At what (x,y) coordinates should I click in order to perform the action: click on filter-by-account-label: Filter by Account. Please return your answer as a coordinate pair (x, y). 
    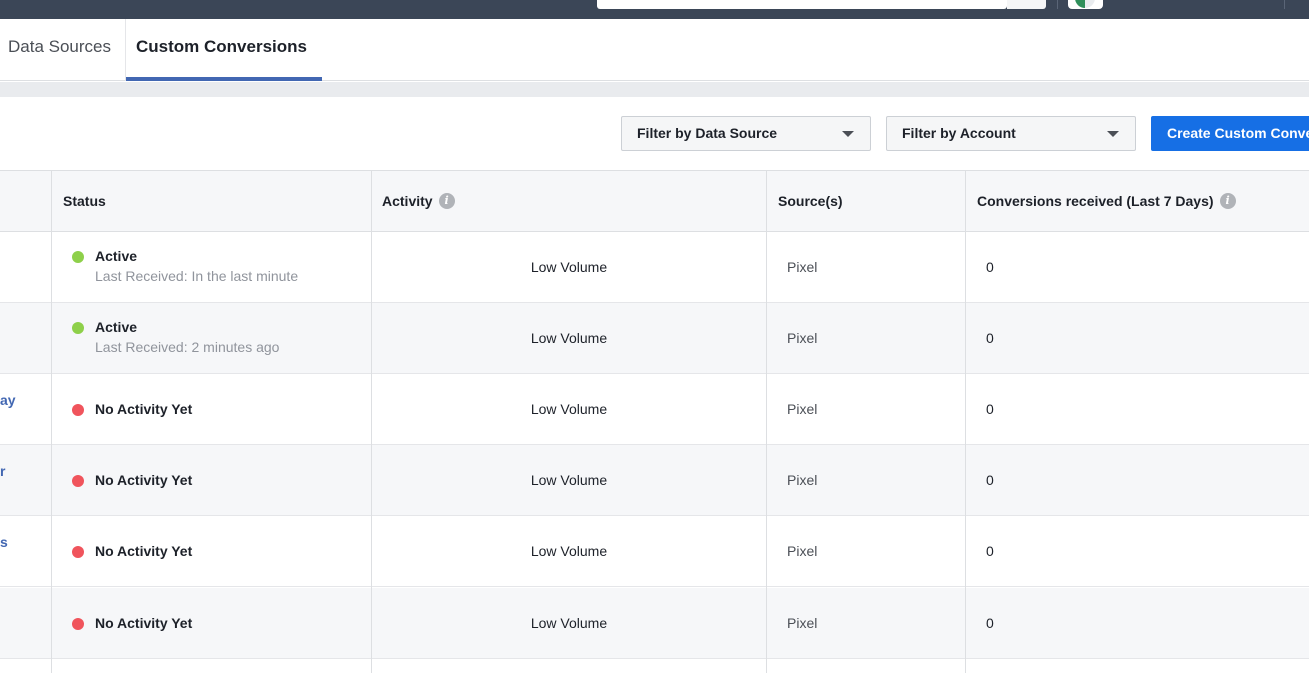
    Looking at the image, I should click on (959, 133).